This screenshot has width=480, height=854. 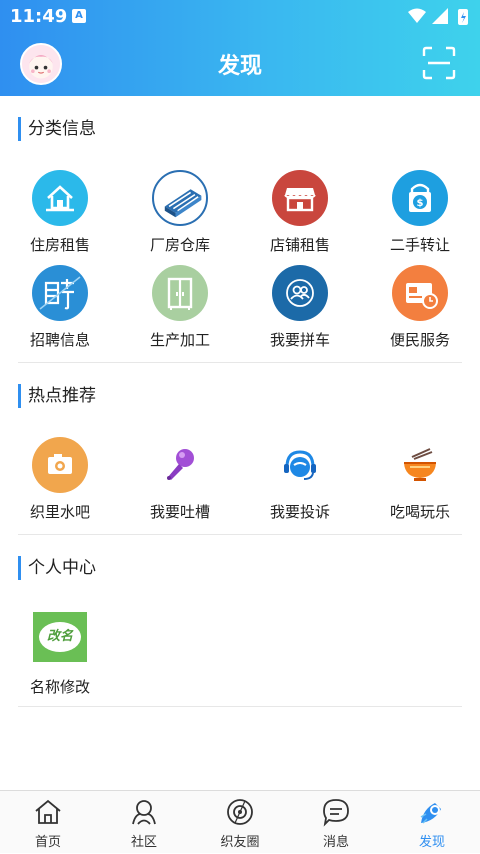 What do you see at coordinates (79, 16) in the screenshot?
I see `notification-a-icon: A` at bounding box center [79, 16].